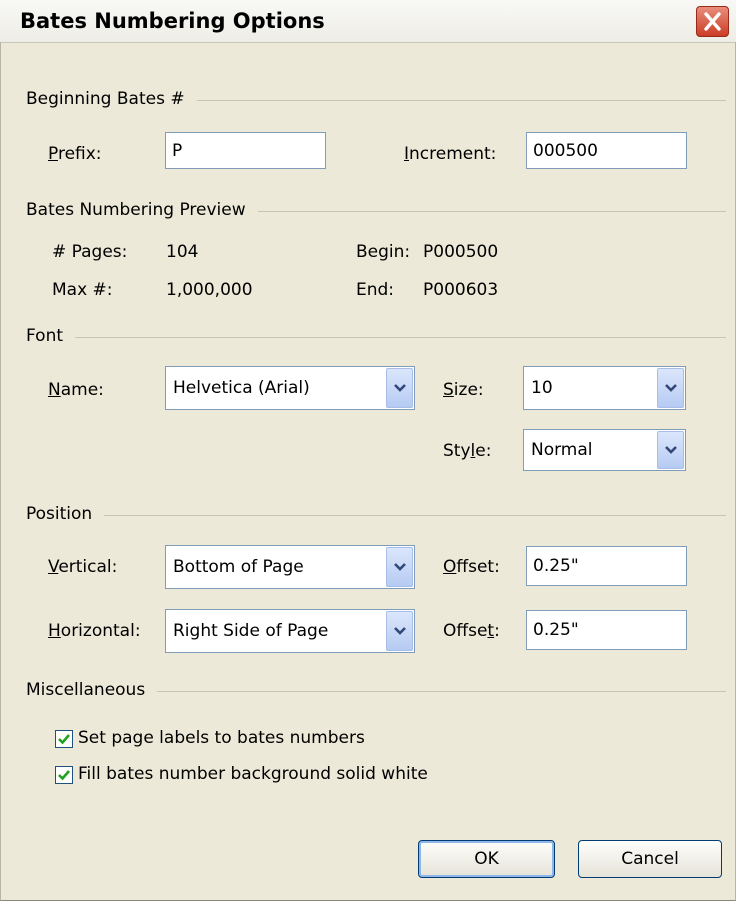 The height and width of the screenshot is (901, 736). What do you see at coordinates (209, 290) in the screenshot?
I see `max-value: 1,000,000` at bounding box center [209, 290].